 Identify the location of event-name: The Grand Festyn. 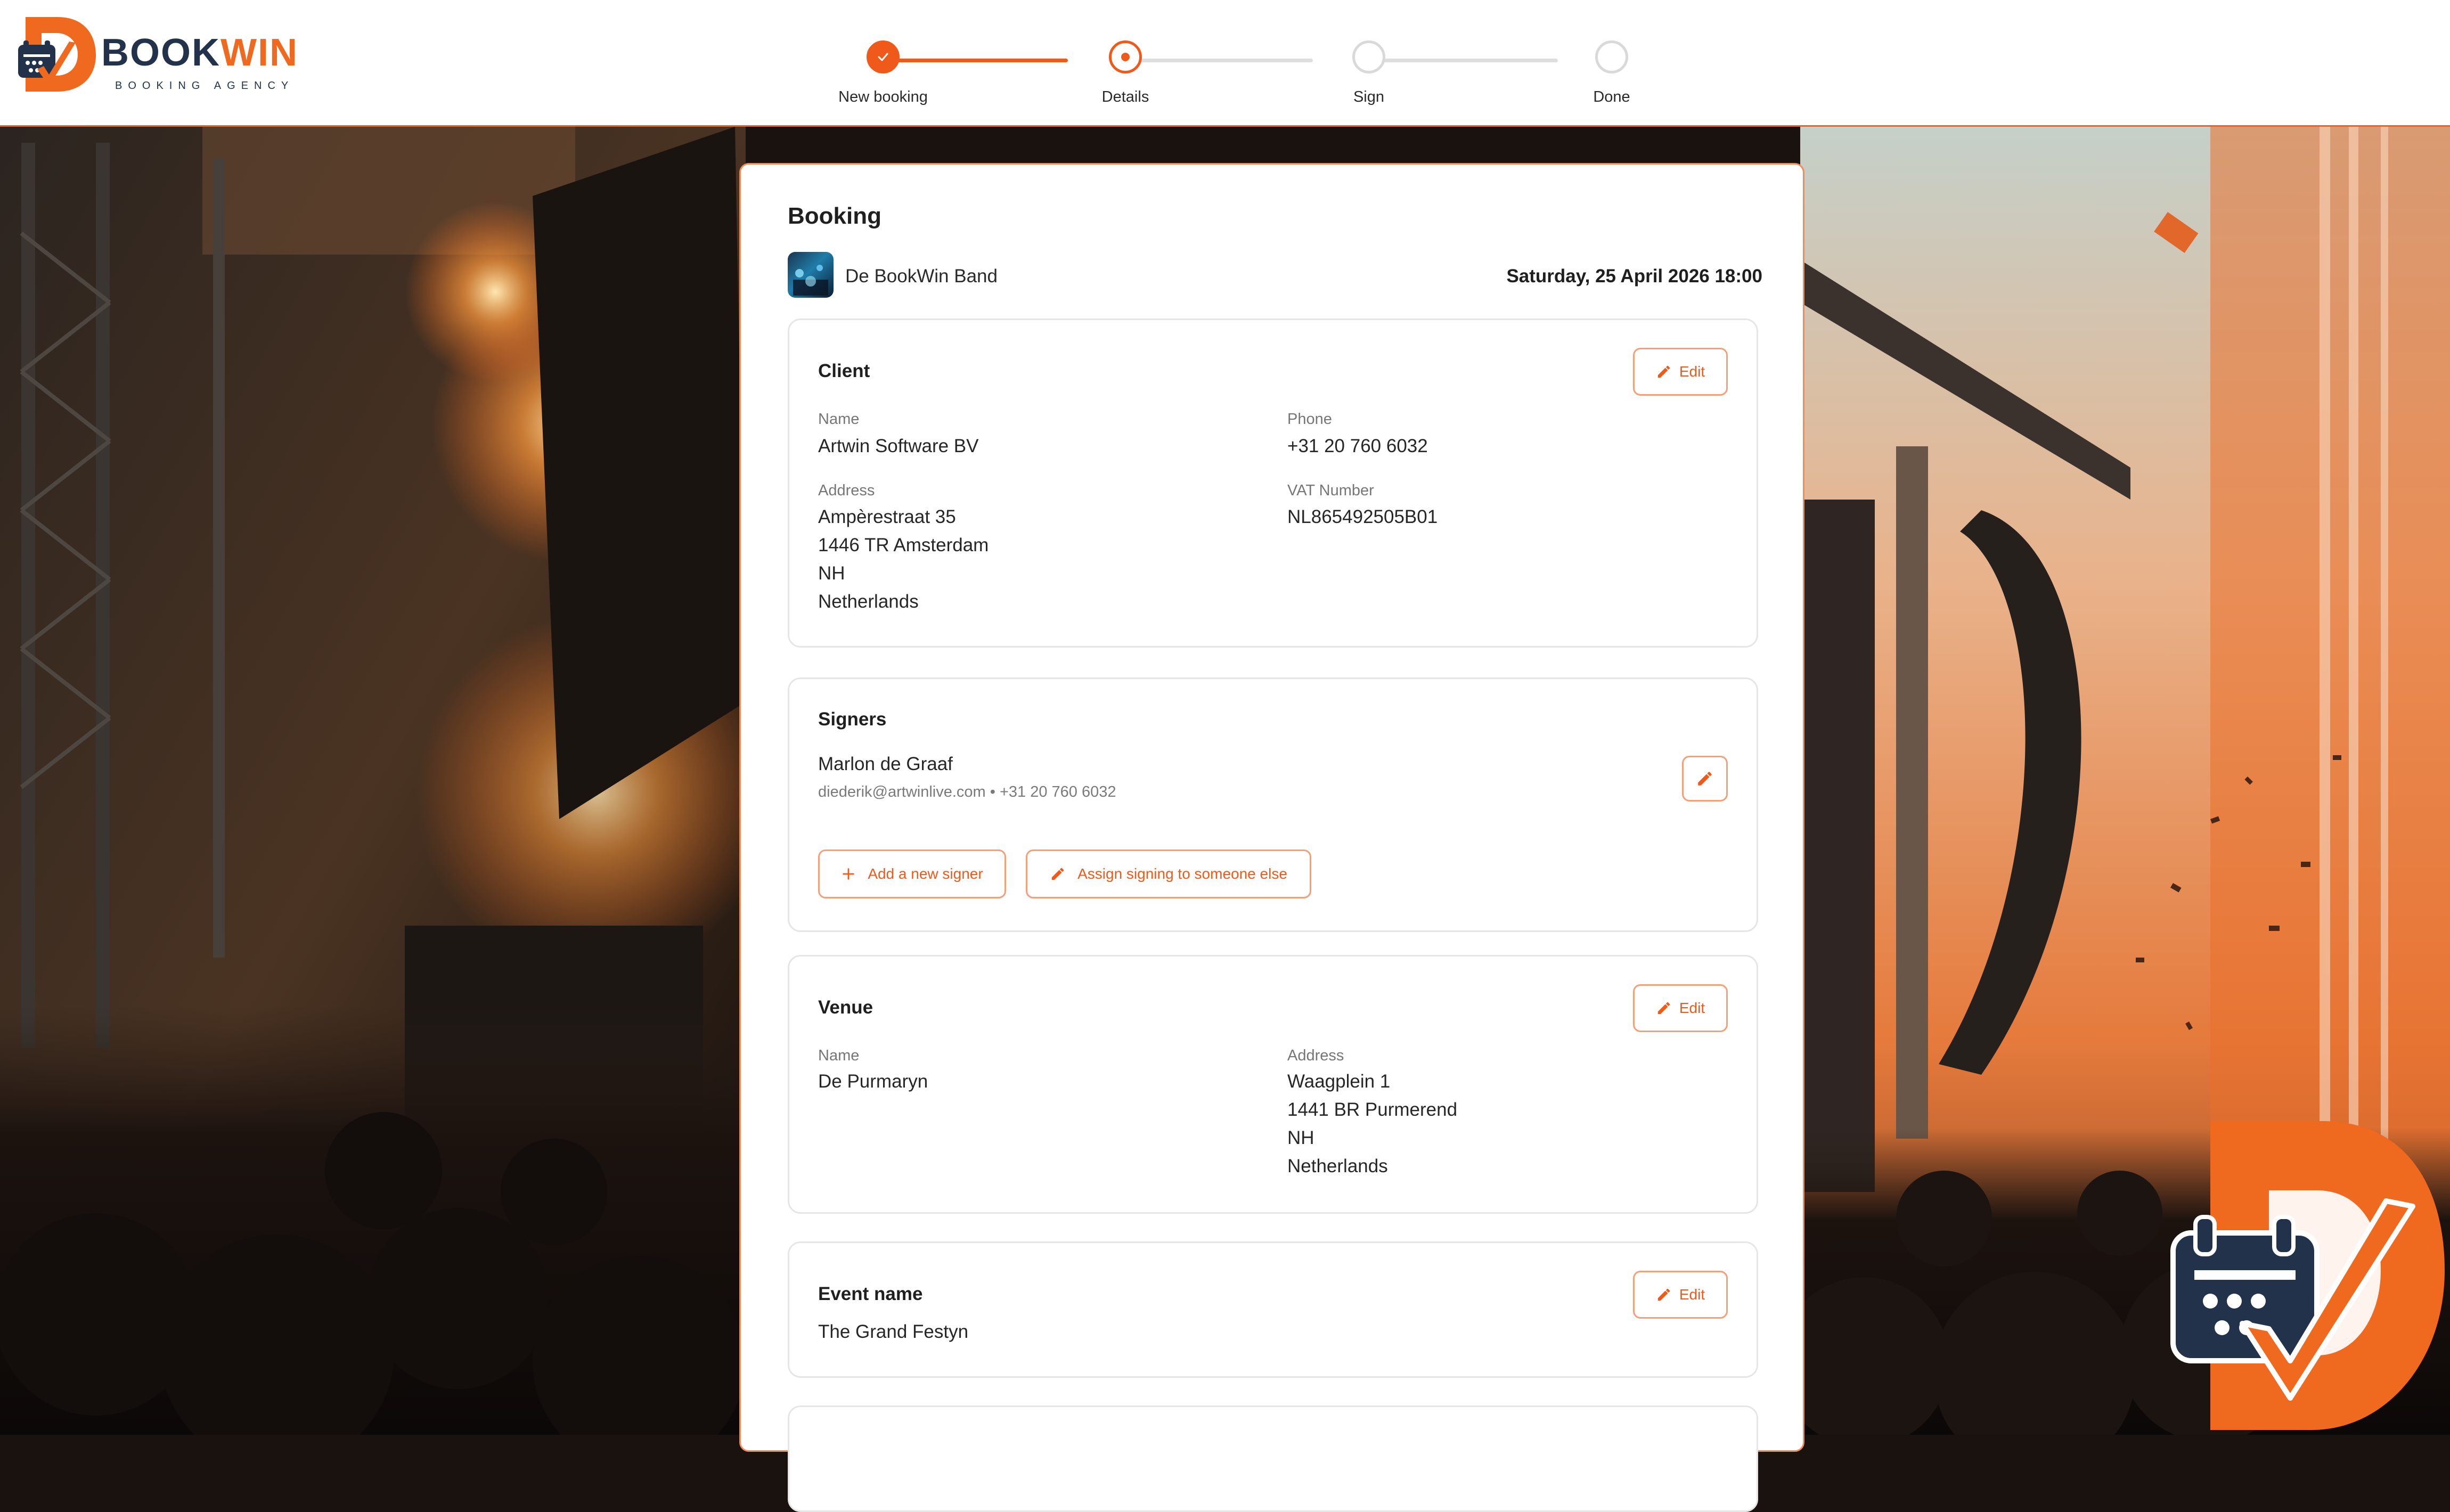
(894, 1331).